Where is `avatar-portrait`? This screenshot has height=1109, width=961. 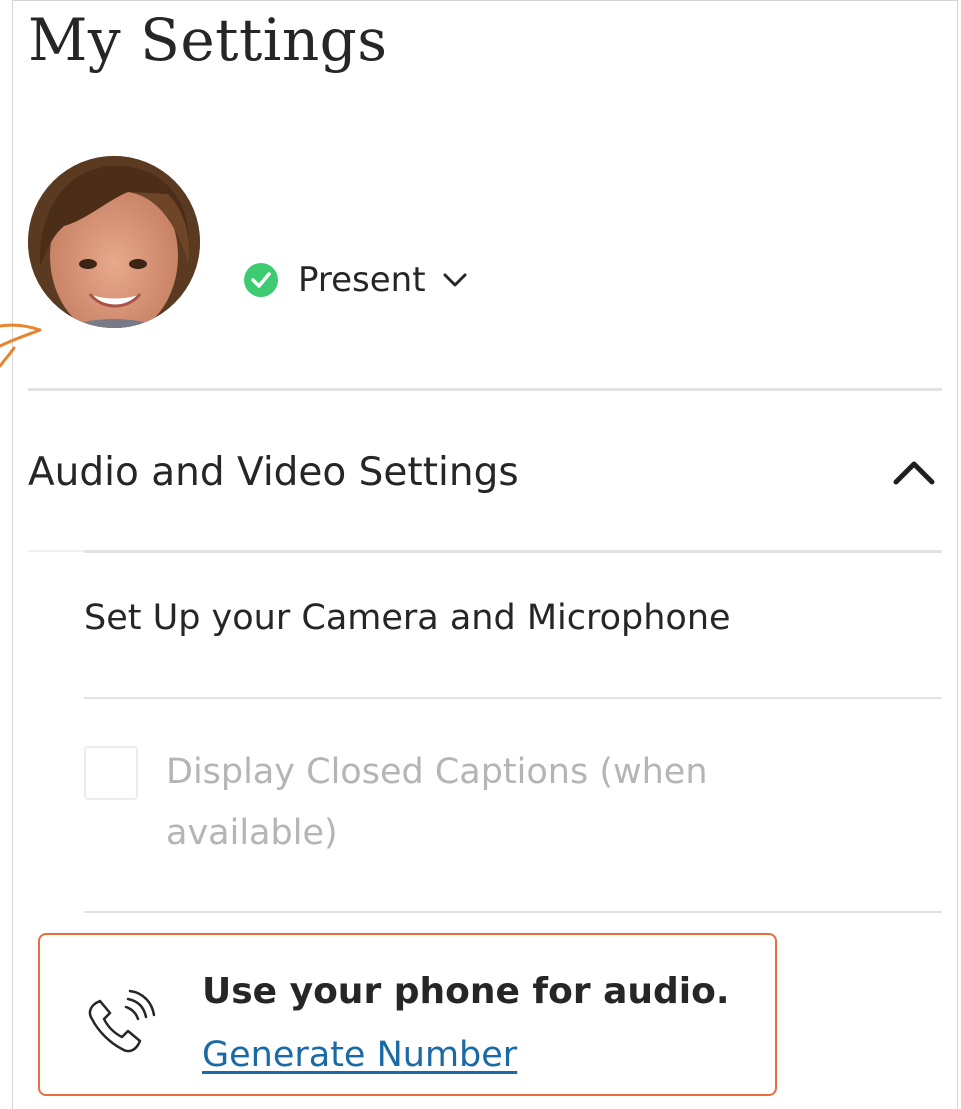 avatar-portrait is located at coordinates (114, 242).